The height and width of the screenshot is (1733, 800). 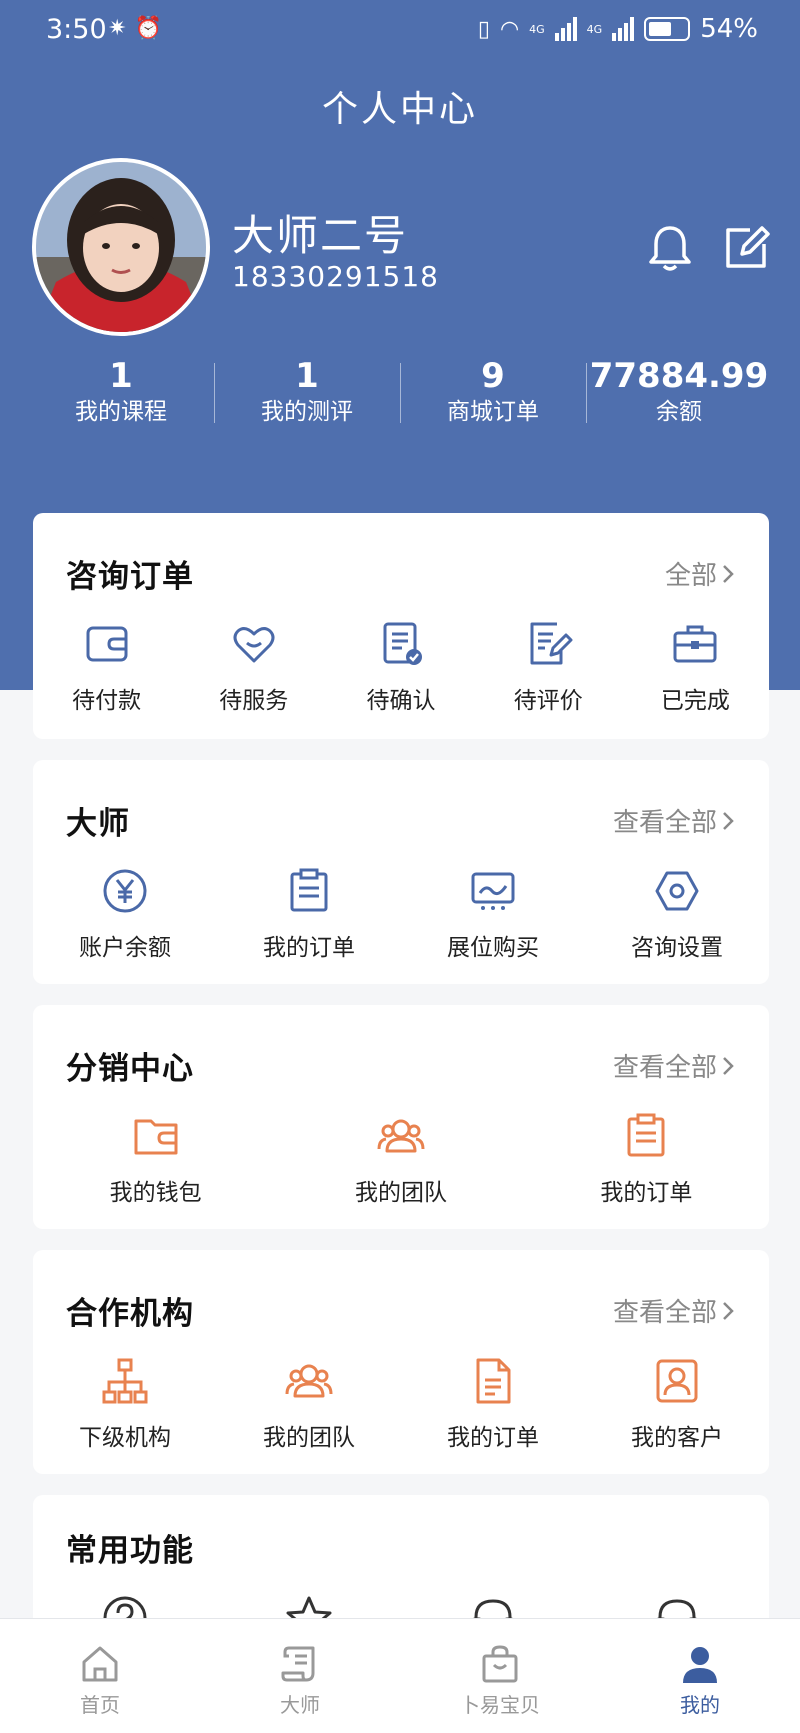 I want to click on order-pending-service: 待服务, so click(x=253, y=667).